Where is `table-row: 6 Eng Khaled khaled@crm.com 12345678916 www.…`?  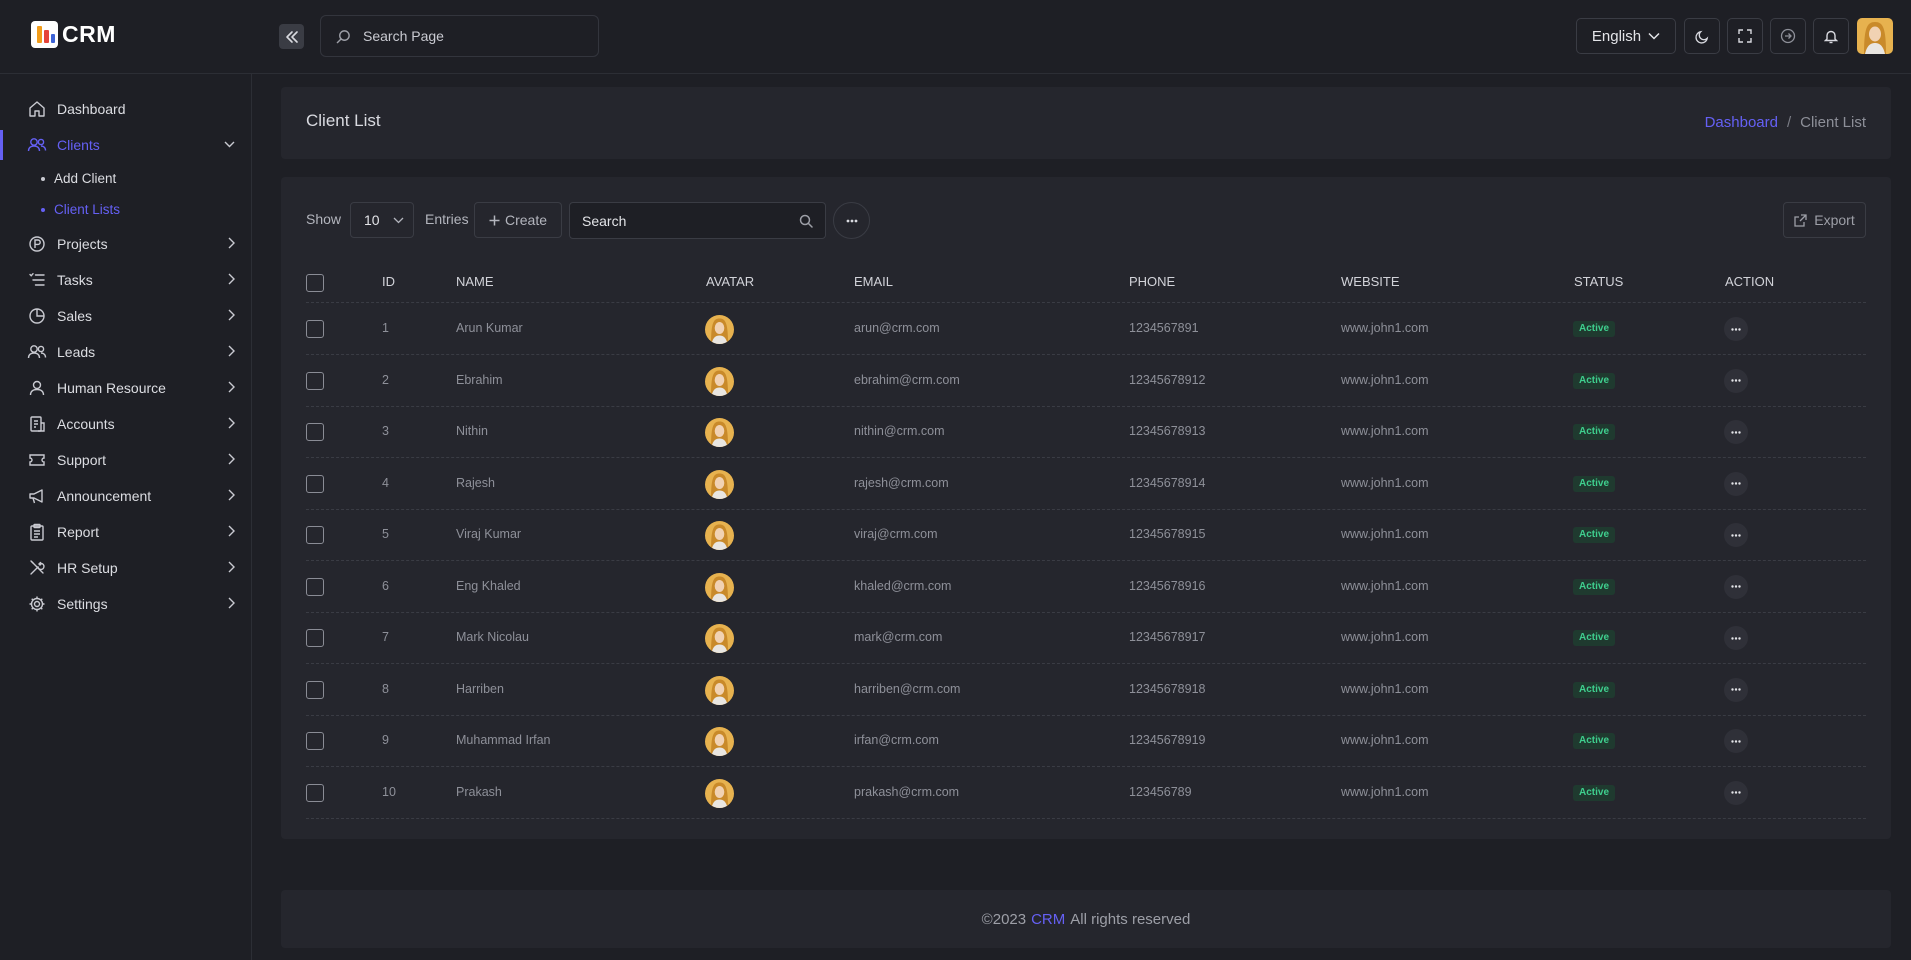
table-row: 6 Eng Khaled khaled@crm.com 12345678916 www.… is located at coordinates (1086, 587).